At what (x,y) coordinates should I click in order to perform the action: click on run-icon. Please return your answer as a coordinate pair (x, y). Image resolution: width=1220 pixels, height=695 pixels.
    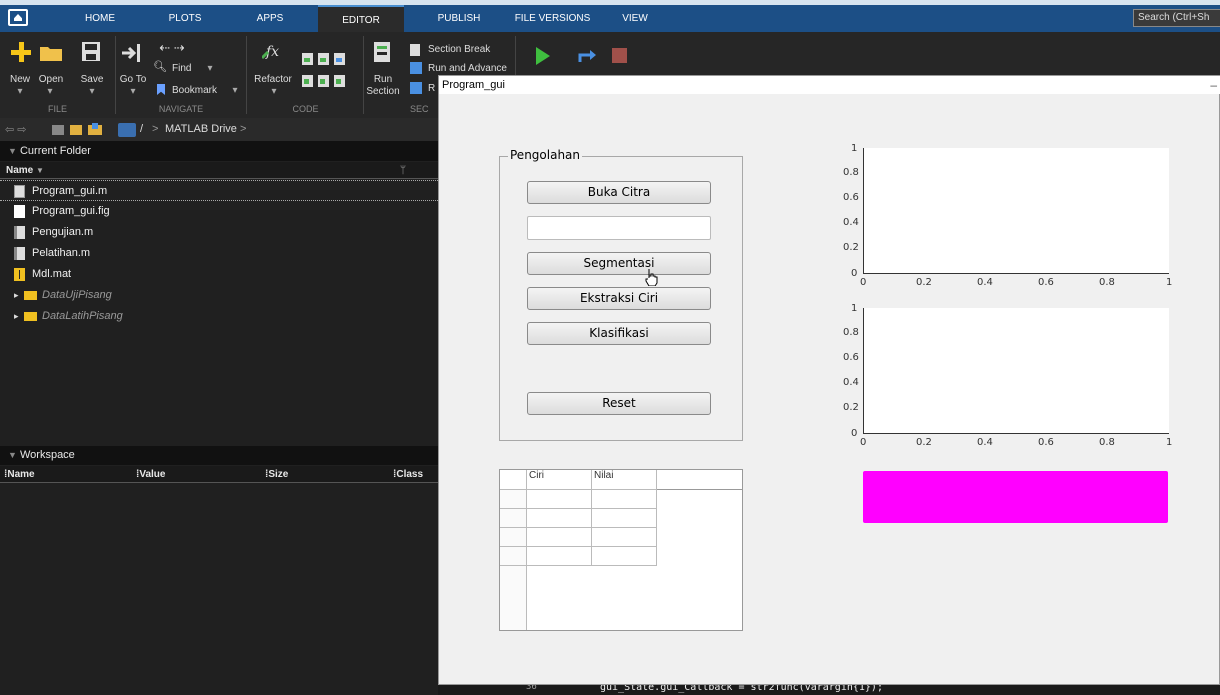
    Looking at the image, I should click on (543, 56).